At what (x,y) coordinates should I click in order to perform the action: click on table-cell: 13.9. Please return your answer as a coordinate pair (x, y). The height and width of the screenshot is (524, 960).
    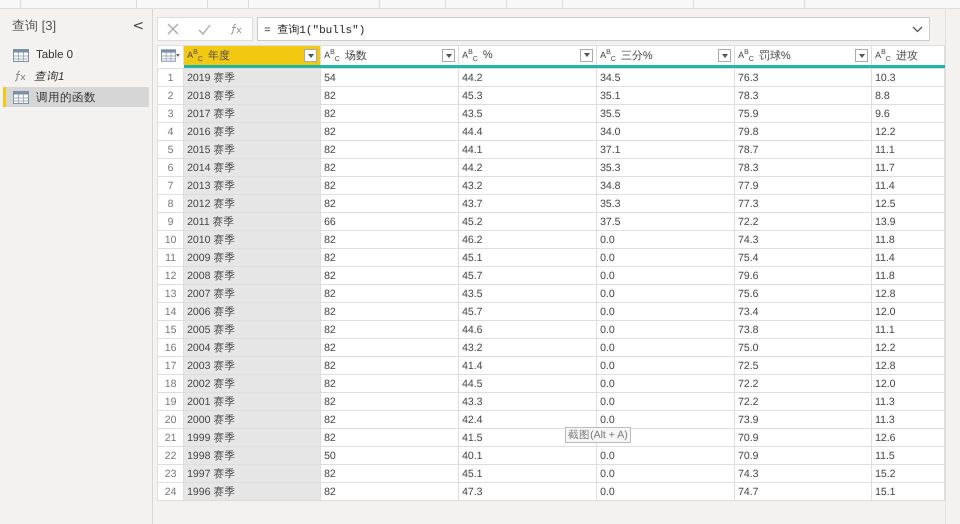
    Looking at the image, I should click on (908, 221).